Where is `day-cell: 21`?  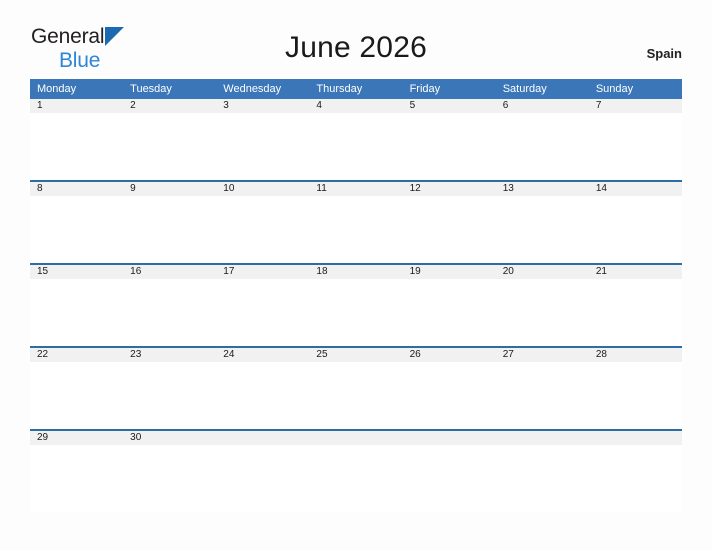 day-cell: 21 is located at coordinates (635, 305).